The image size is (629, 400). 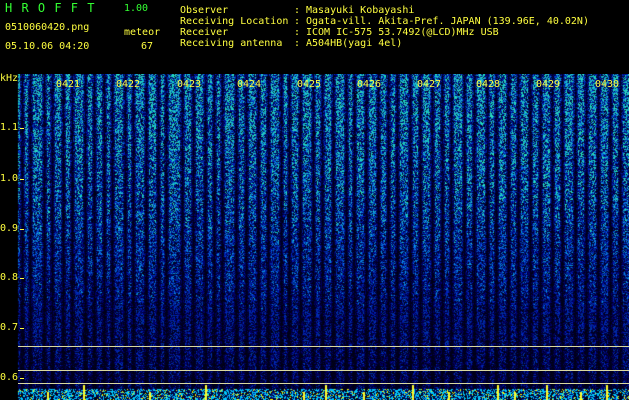 What do you see at coordinates (309, 84) in the screenshot?
I see `x-tick-label: 0425` at bounding box center [309, 84].